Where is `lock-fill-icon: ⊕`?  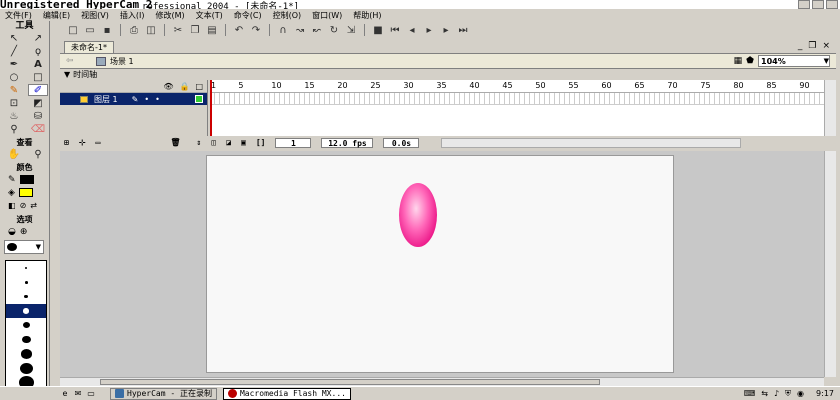
lock-fill-icon: ⊕ is located at coordinates (24, 232).